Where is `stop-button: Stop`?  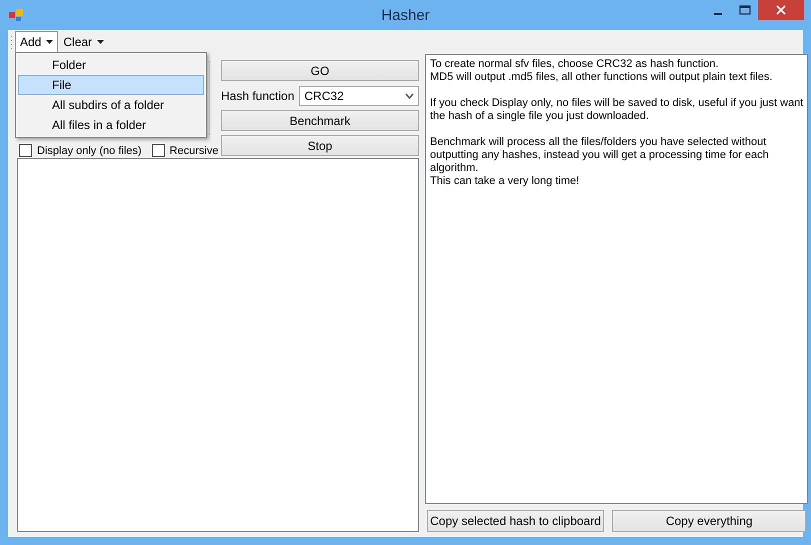 stop-button: Stop is located at coordinates (320, 145).